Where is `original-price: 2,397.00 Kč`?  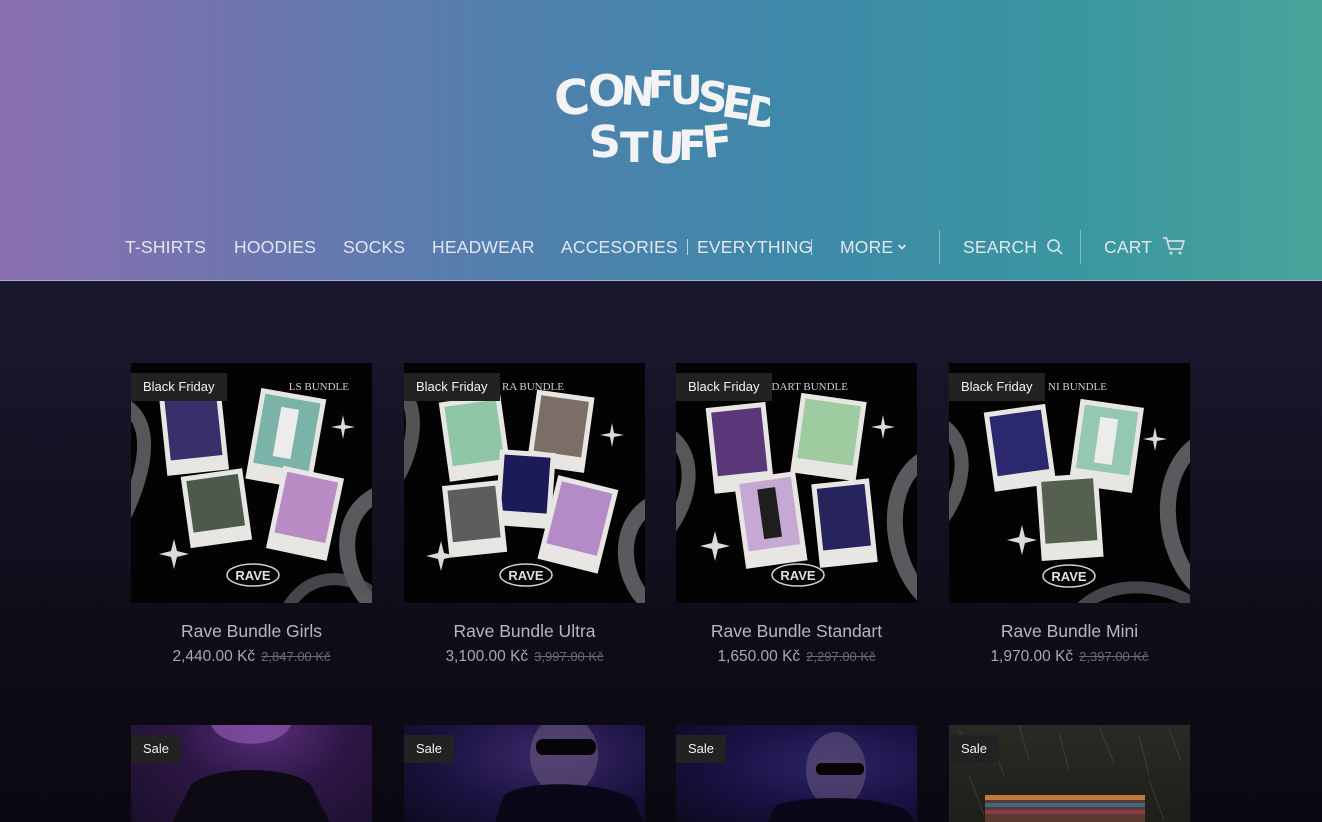 original-price: 2,397.00 Kč is located at coordinates (1114, 656).